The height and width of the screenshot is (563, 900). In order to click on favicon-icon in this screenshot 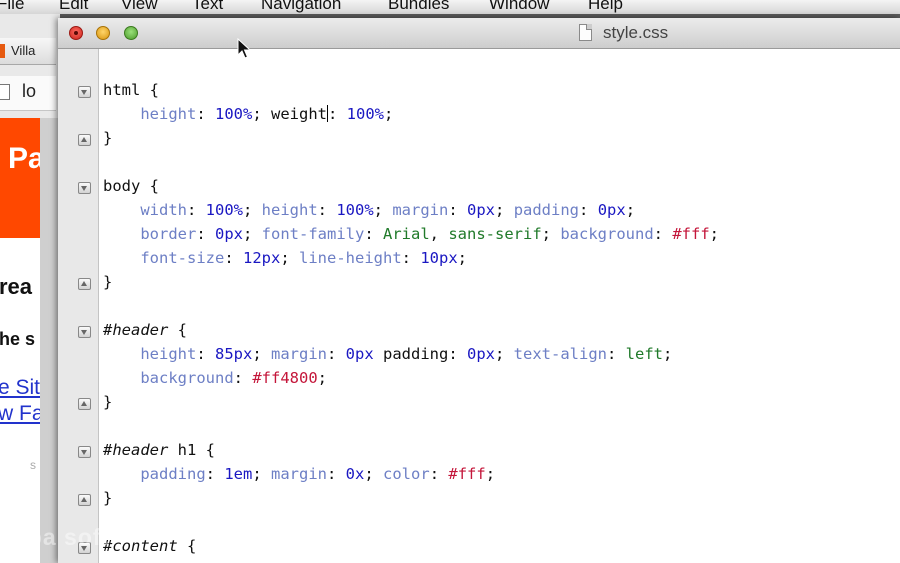, I will do `click(2, 51)`.